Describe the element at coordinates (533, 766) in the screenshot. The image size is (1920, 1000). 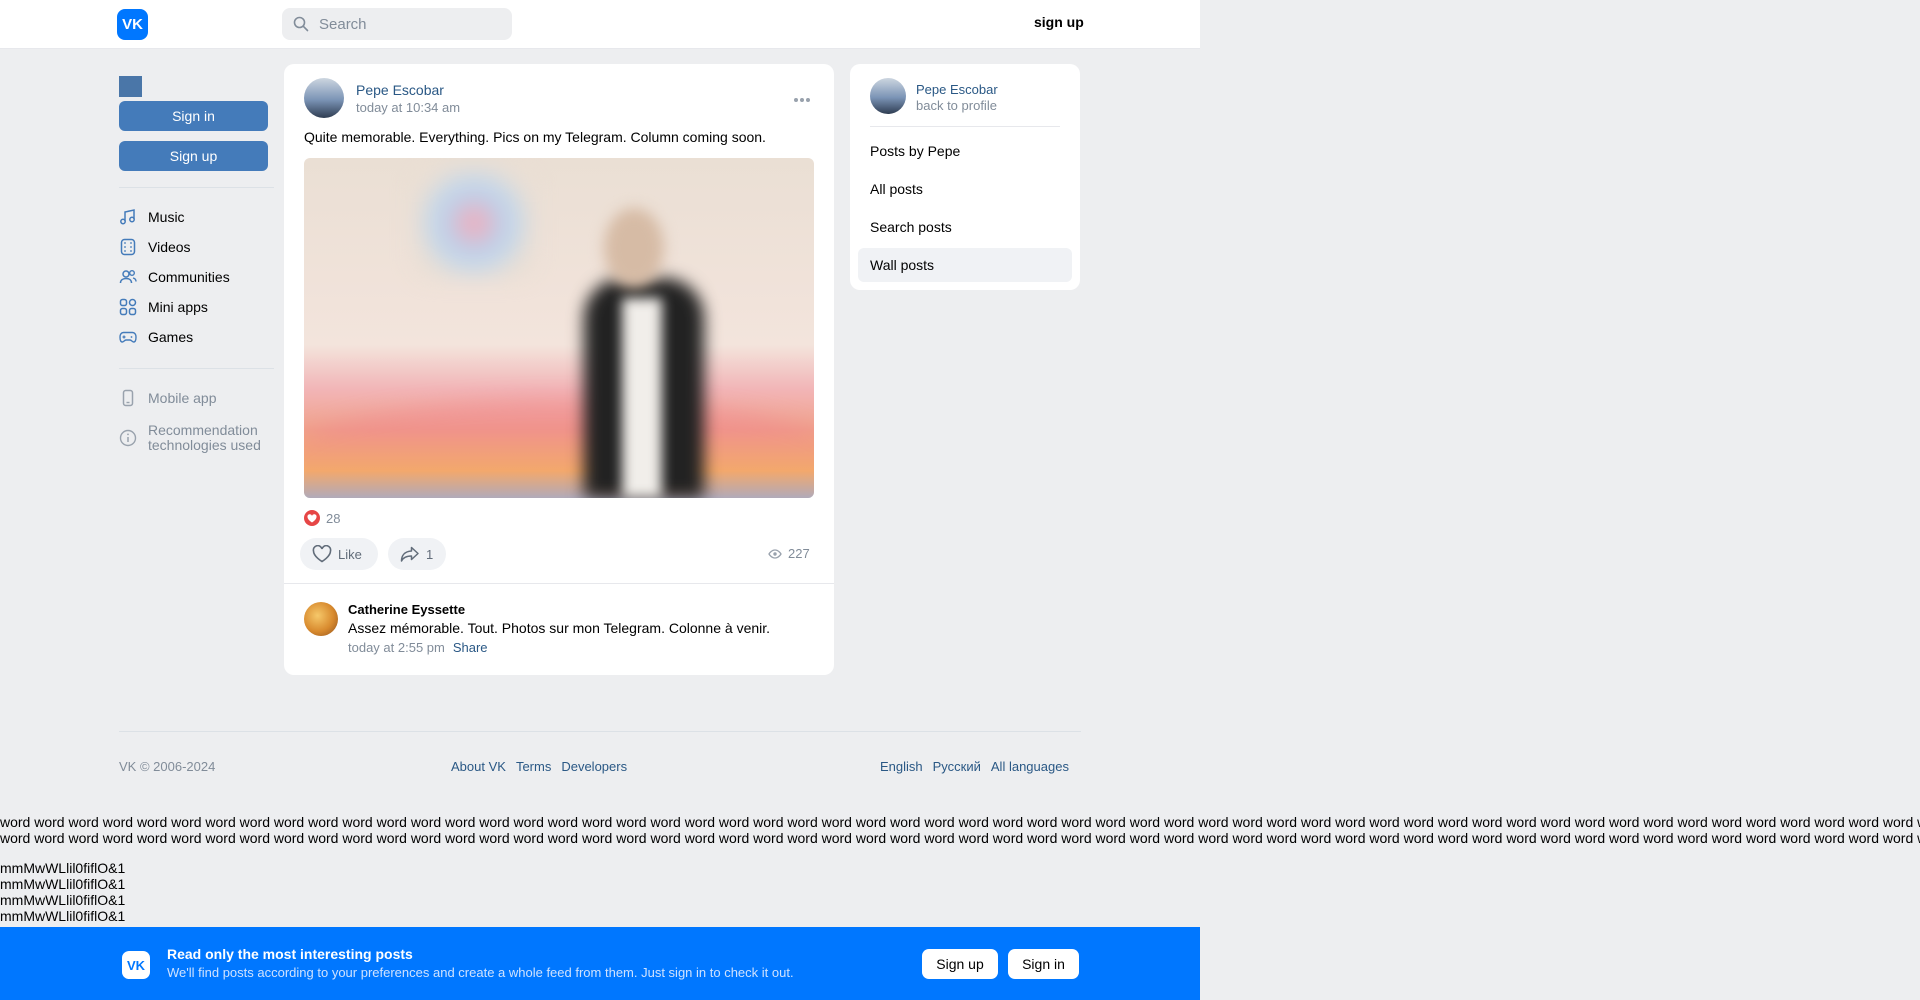
I see `footer-link-terms: Terms` at that location.